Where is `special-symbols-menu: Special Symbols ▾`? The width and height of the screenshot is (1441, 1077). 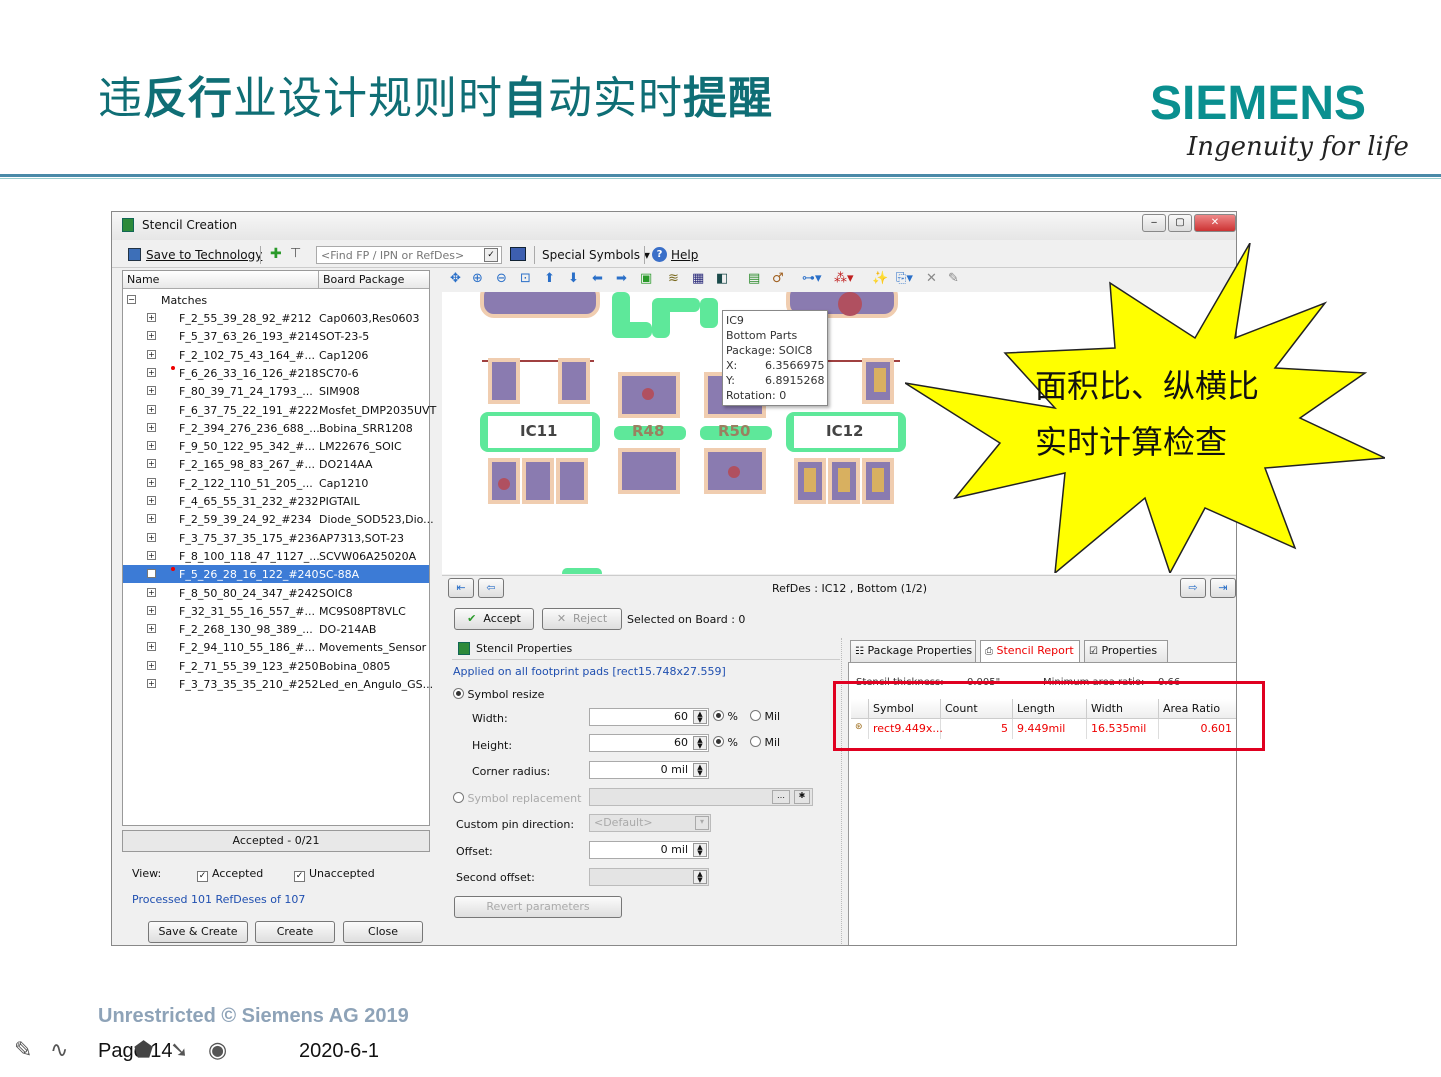
special-symbols-menu: Special Symbols ▾ is located at coordinates (596, 255).